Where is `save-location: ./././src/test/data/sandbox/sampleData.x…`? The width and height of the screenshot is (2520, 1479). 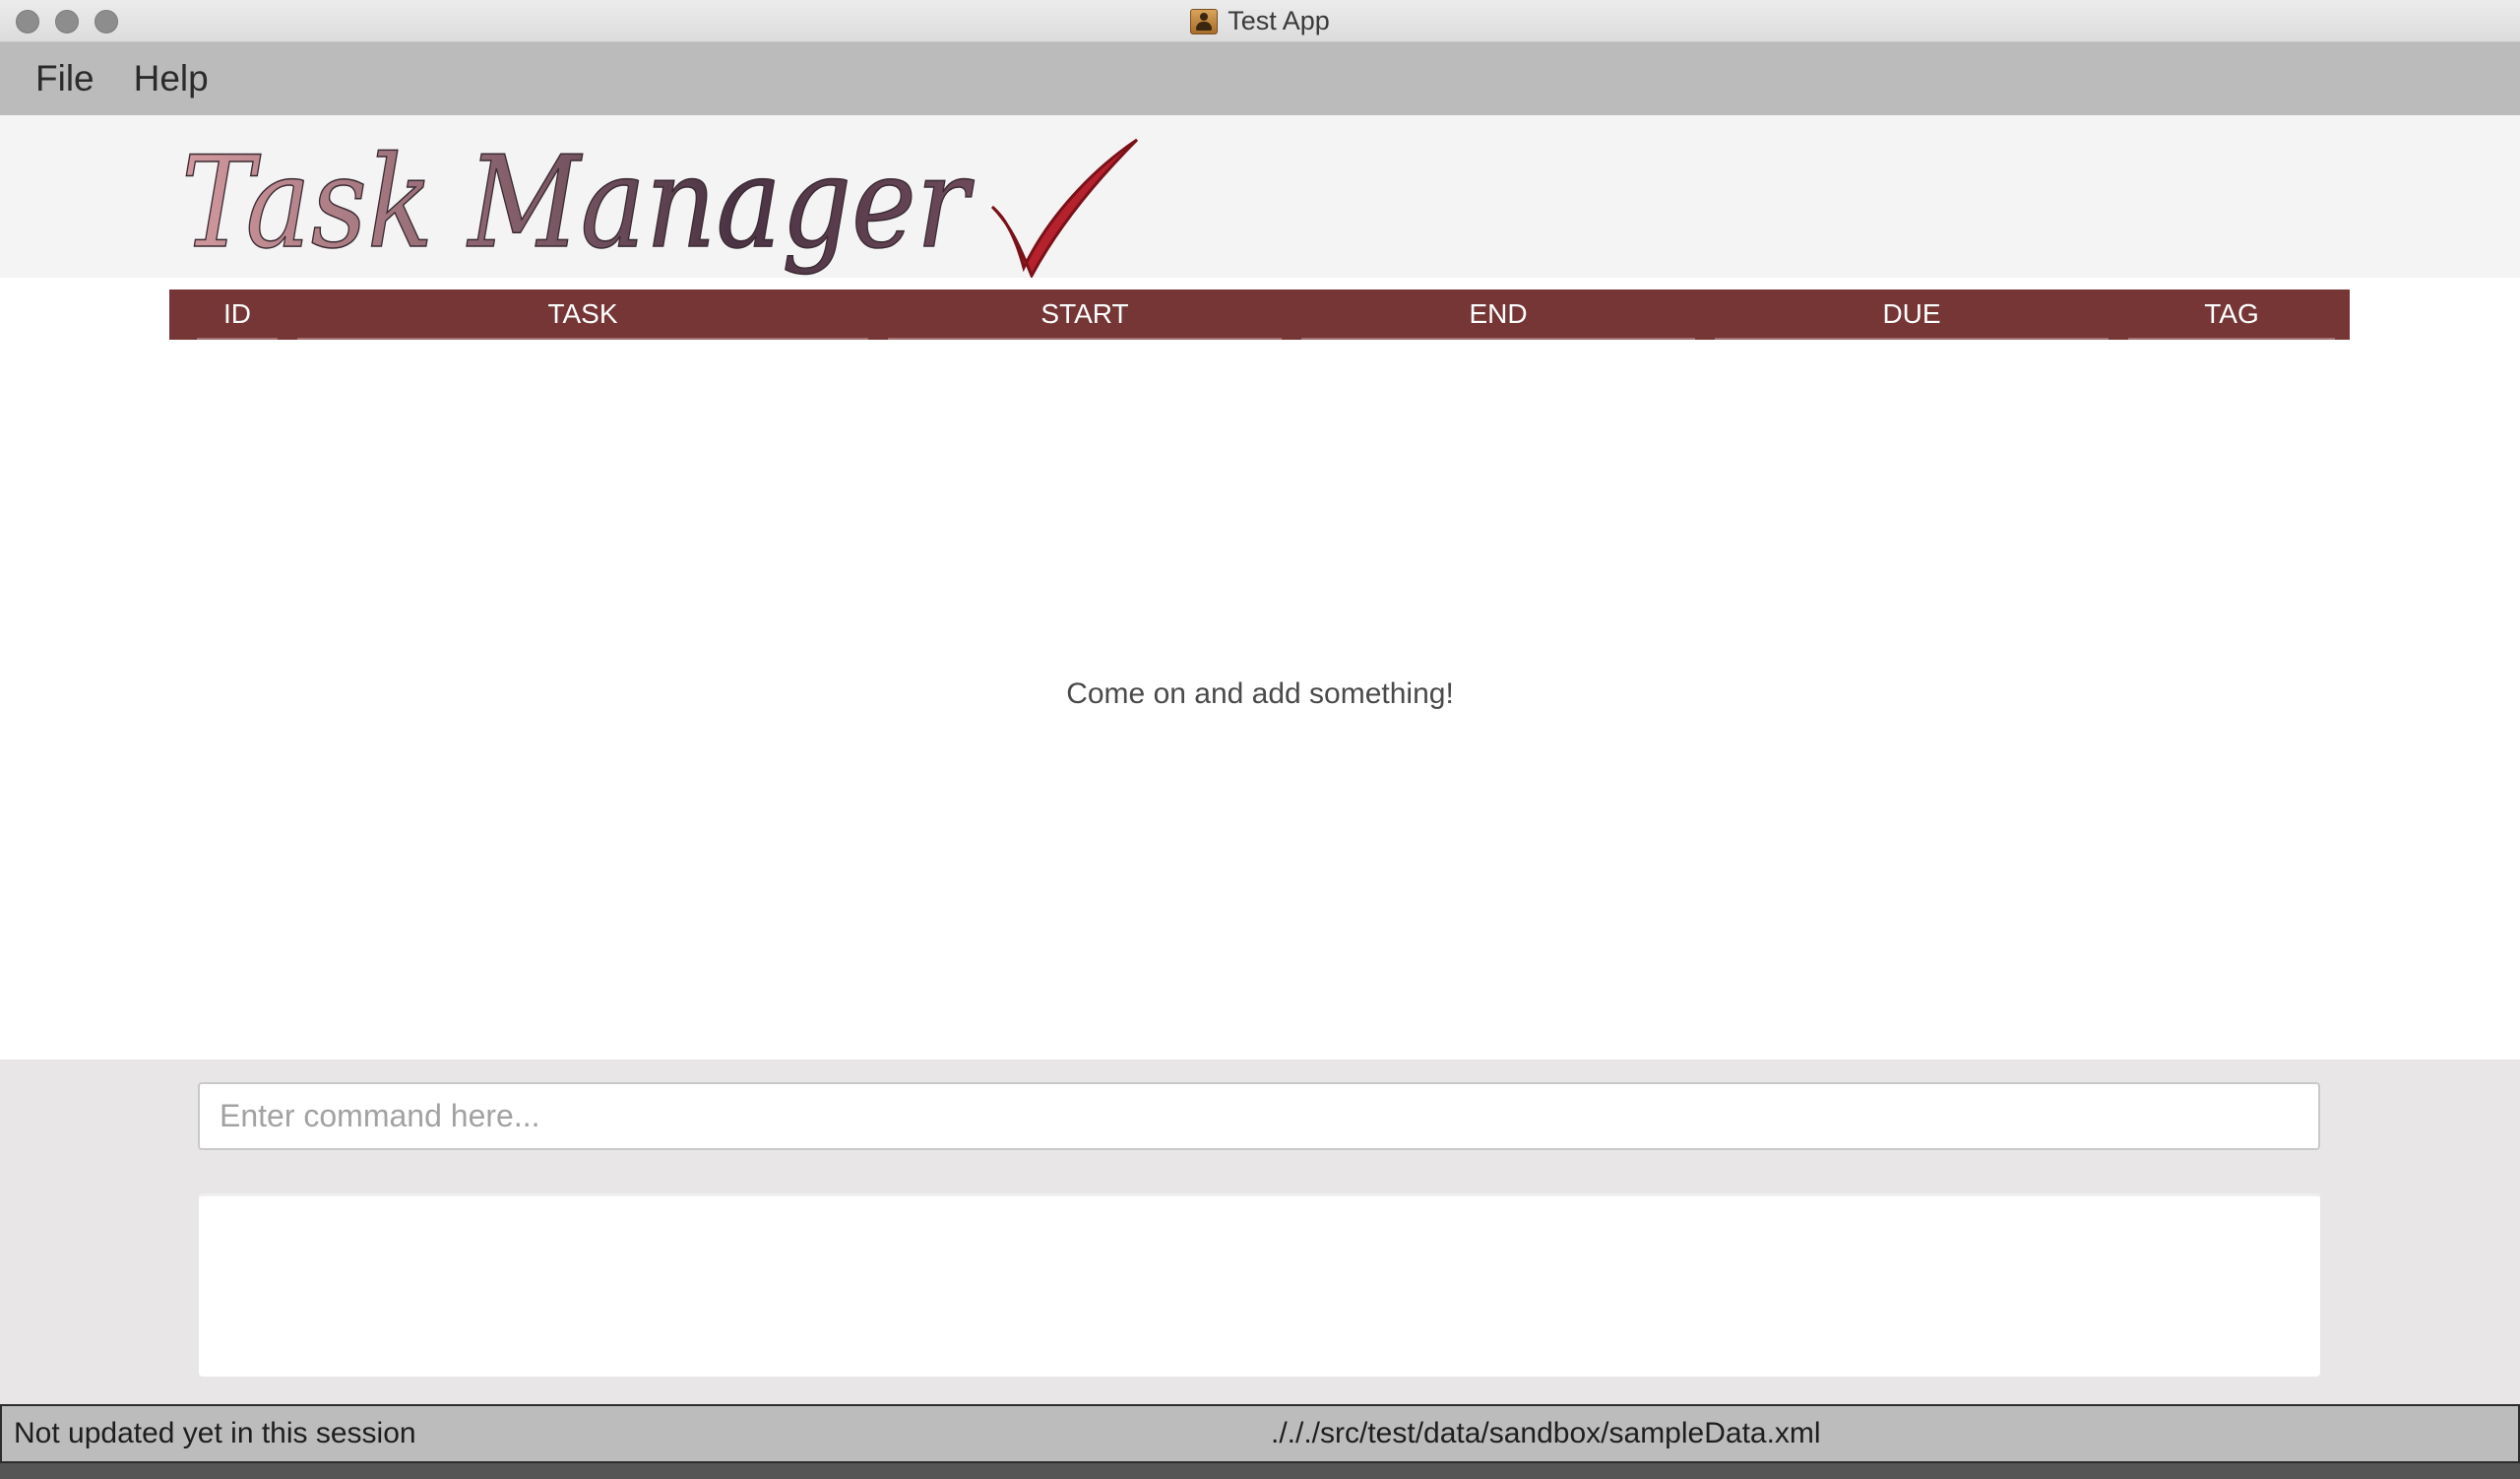 save-location: ./././src/test/data/sandbox/sampleData.x… is located at coordinates (1546, 1433).